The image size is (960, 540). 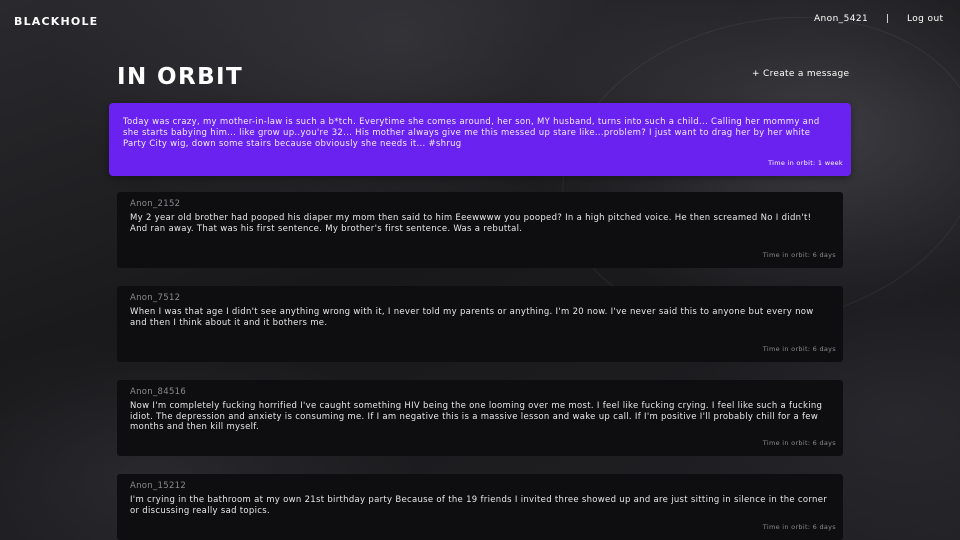 What do you see at coordinates (925, 19) in the screenshot?
I see `logout-link: Log out` at bounding box center [925, 19].